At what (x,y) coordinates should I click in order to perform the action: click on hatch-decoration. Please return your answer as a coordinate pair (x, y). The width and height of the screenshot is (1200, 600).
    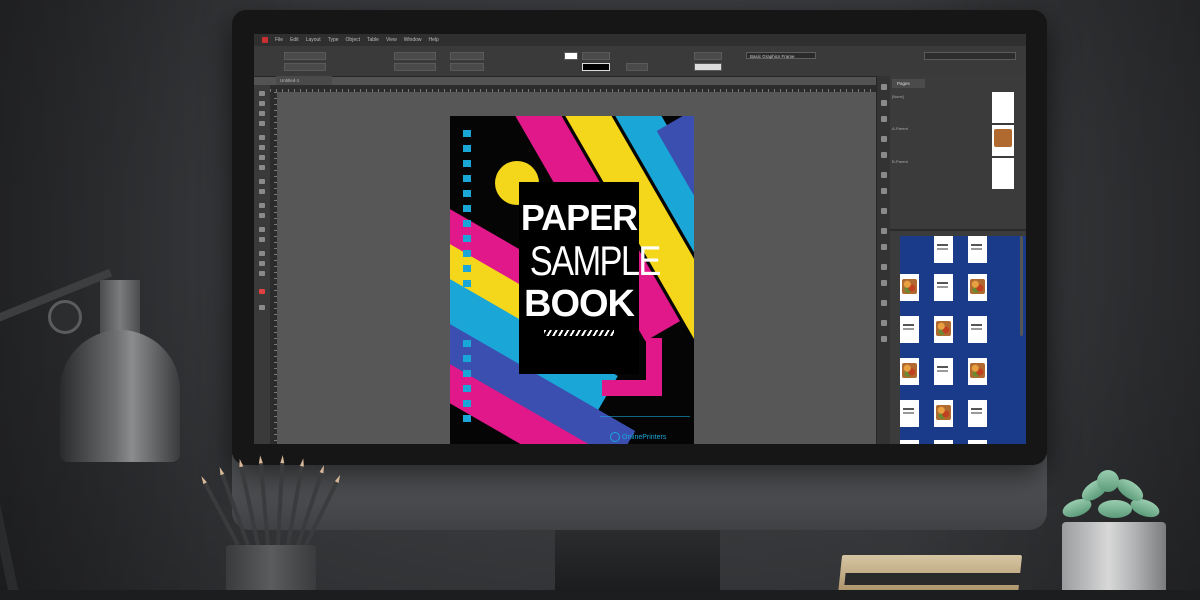
    Looking at the image, I should click on (579, 333).